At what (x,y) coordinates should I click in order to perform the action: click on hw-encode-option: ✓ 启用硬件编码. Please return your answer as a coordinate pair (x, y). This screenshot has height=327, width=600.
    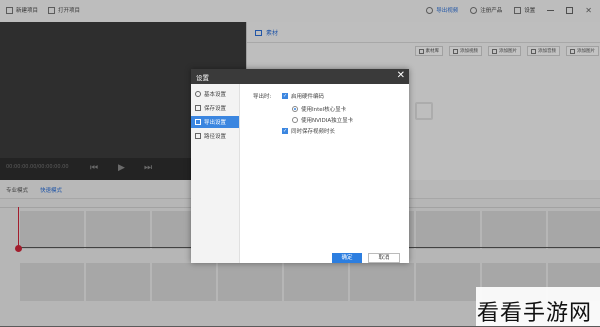
    Looking at the image, I should click on (303, 96).